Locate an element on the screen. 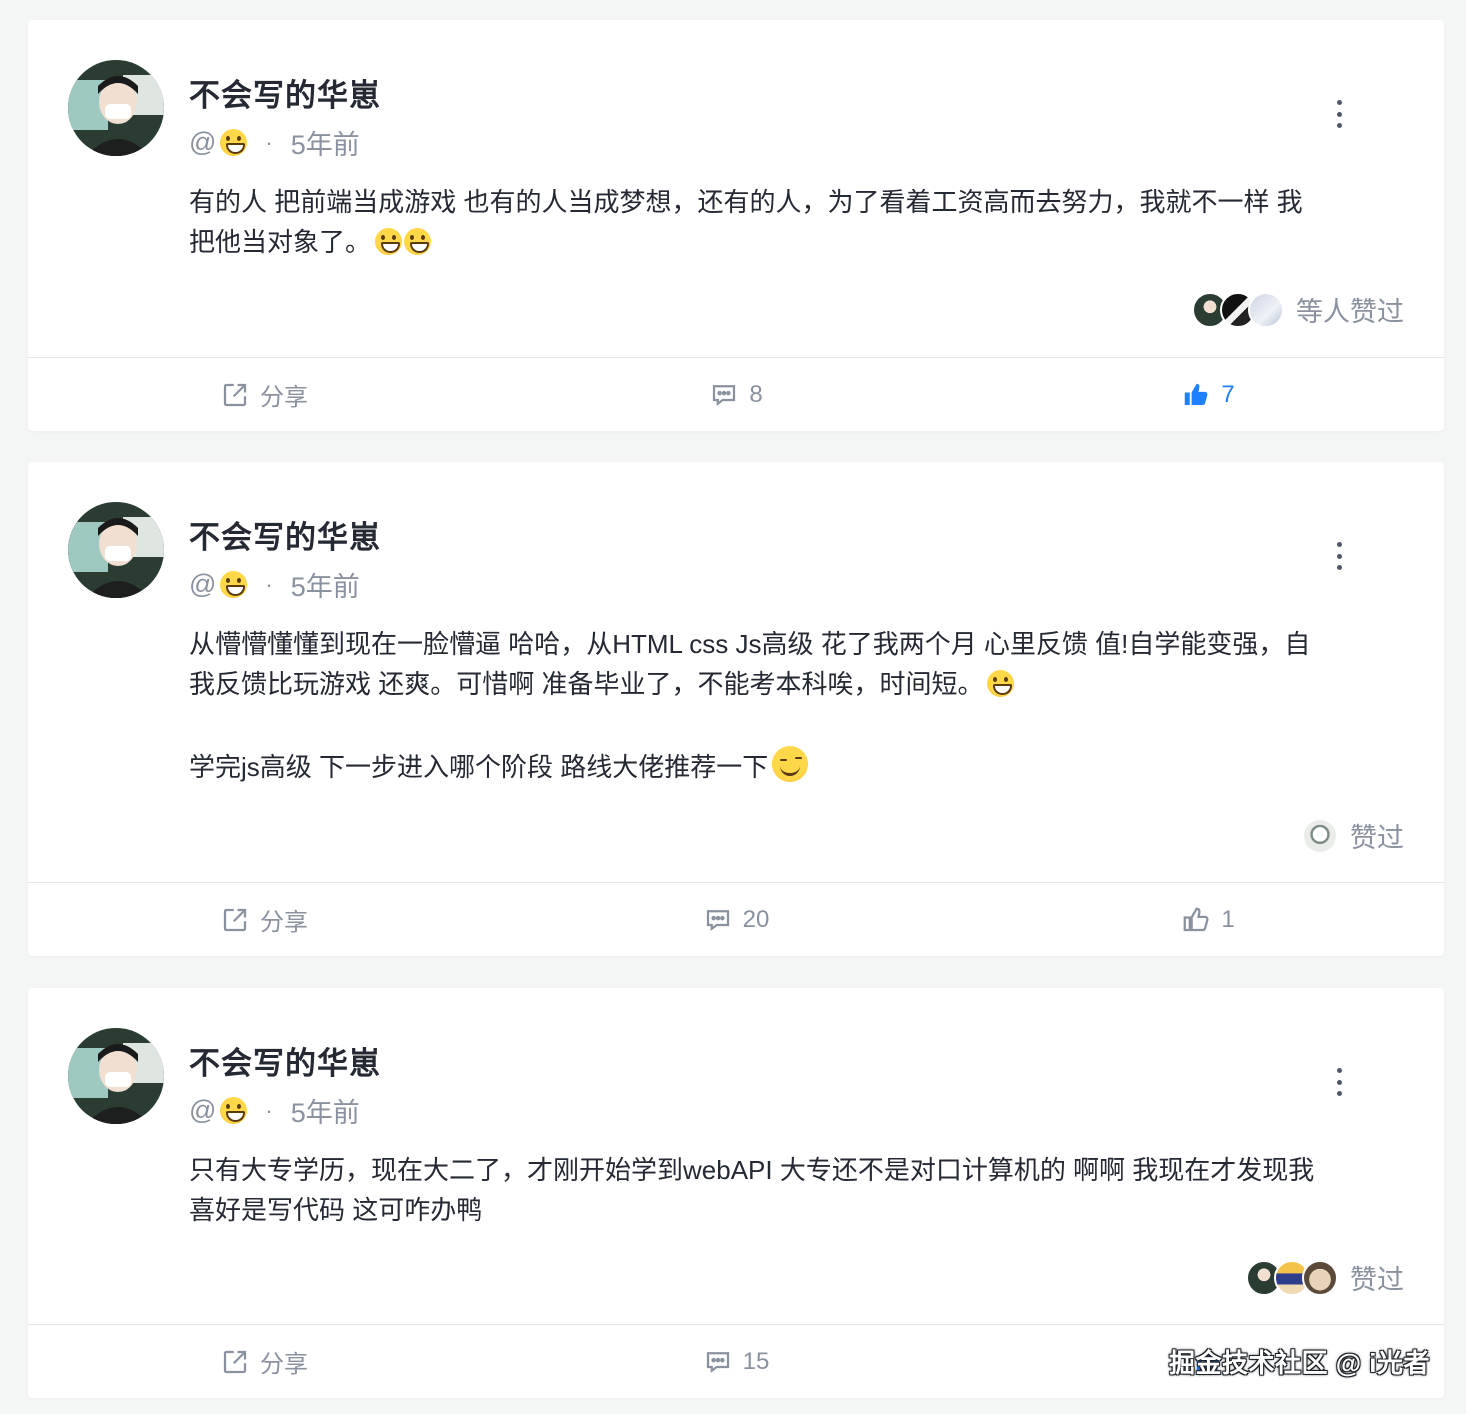 The image size is (1466, 1414). thumbs-up-icon is located at coordinates (1196, 919).